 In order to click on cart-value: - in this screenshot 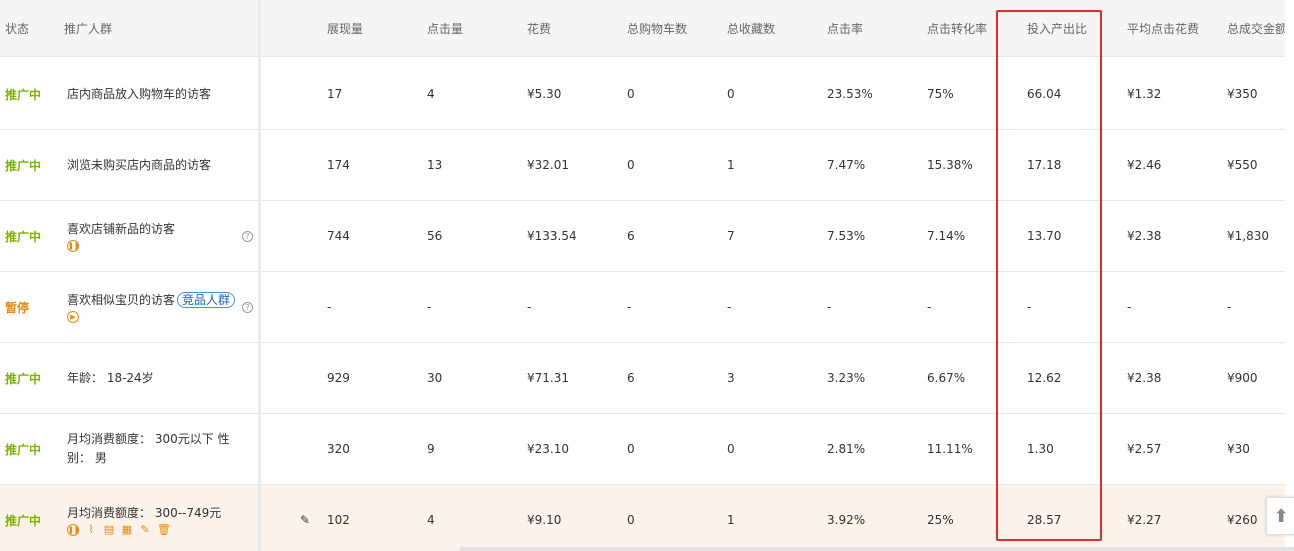, I will do `click(629, 307)`.